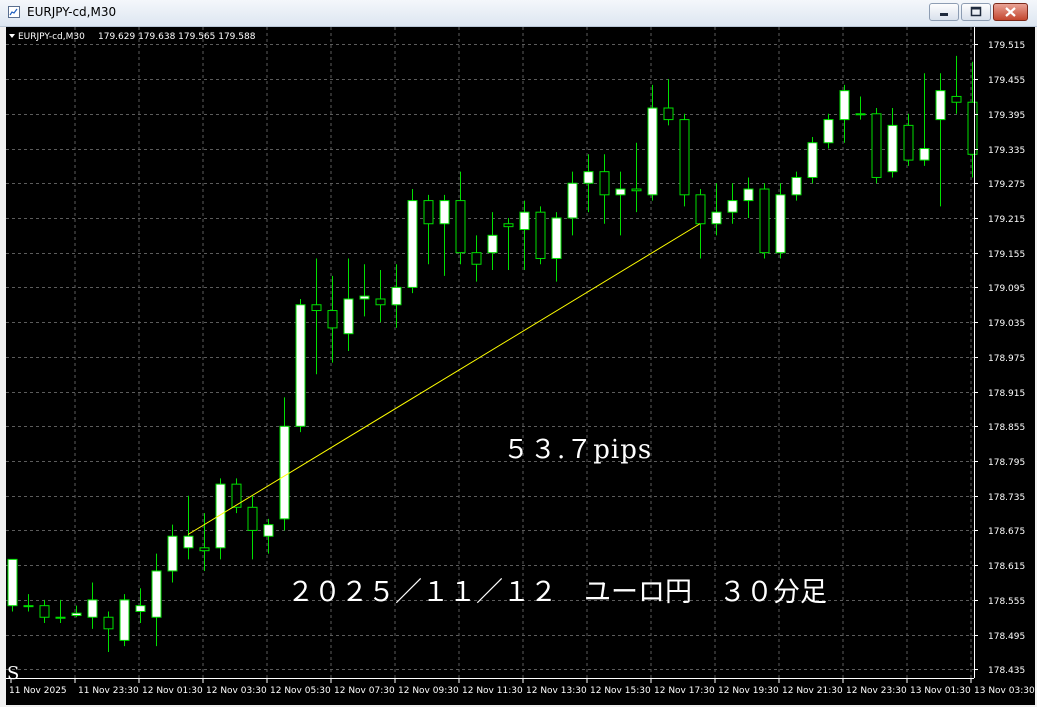  What do you see at coordinates (1006, 46) in the screenshot?
I see `price-tick-label: 179.515` at bounding box center [1006, 46].